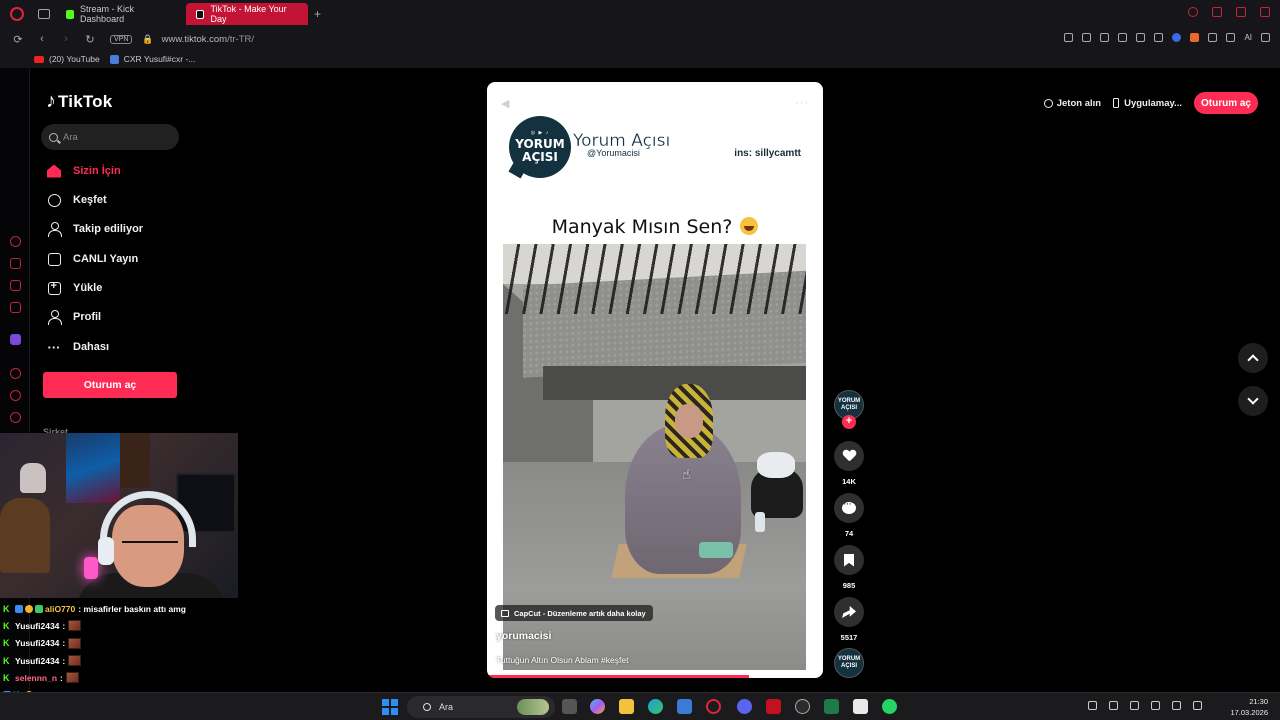 The height and width of the screenshot is (720, 1280). I want to click on puzzle-icon, so click(1213, 37).